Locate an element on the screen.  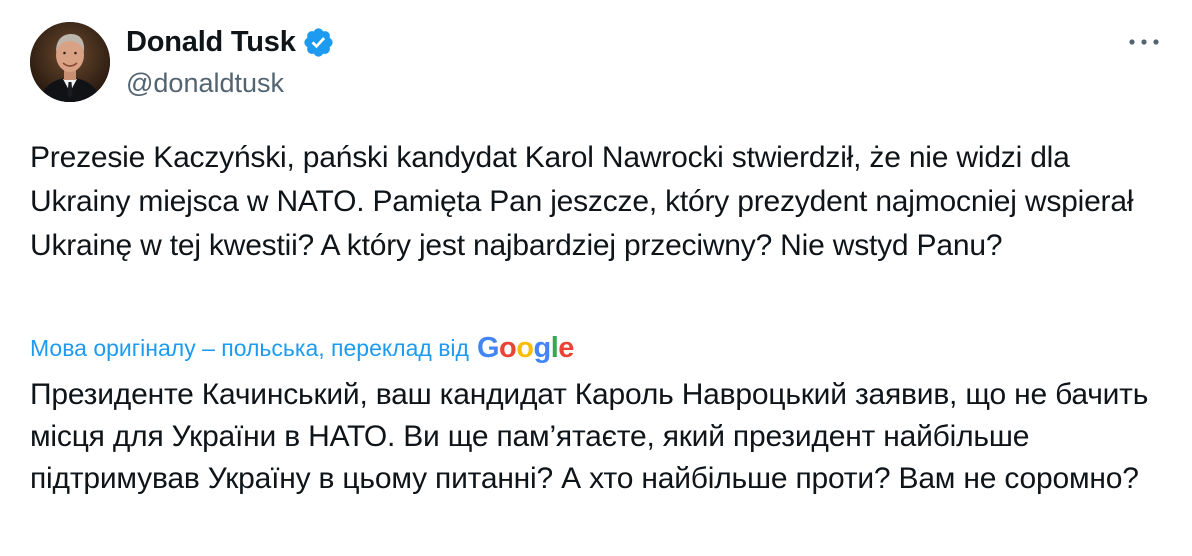
author-name: Donald Tusk is located at coordinates (230, 42).